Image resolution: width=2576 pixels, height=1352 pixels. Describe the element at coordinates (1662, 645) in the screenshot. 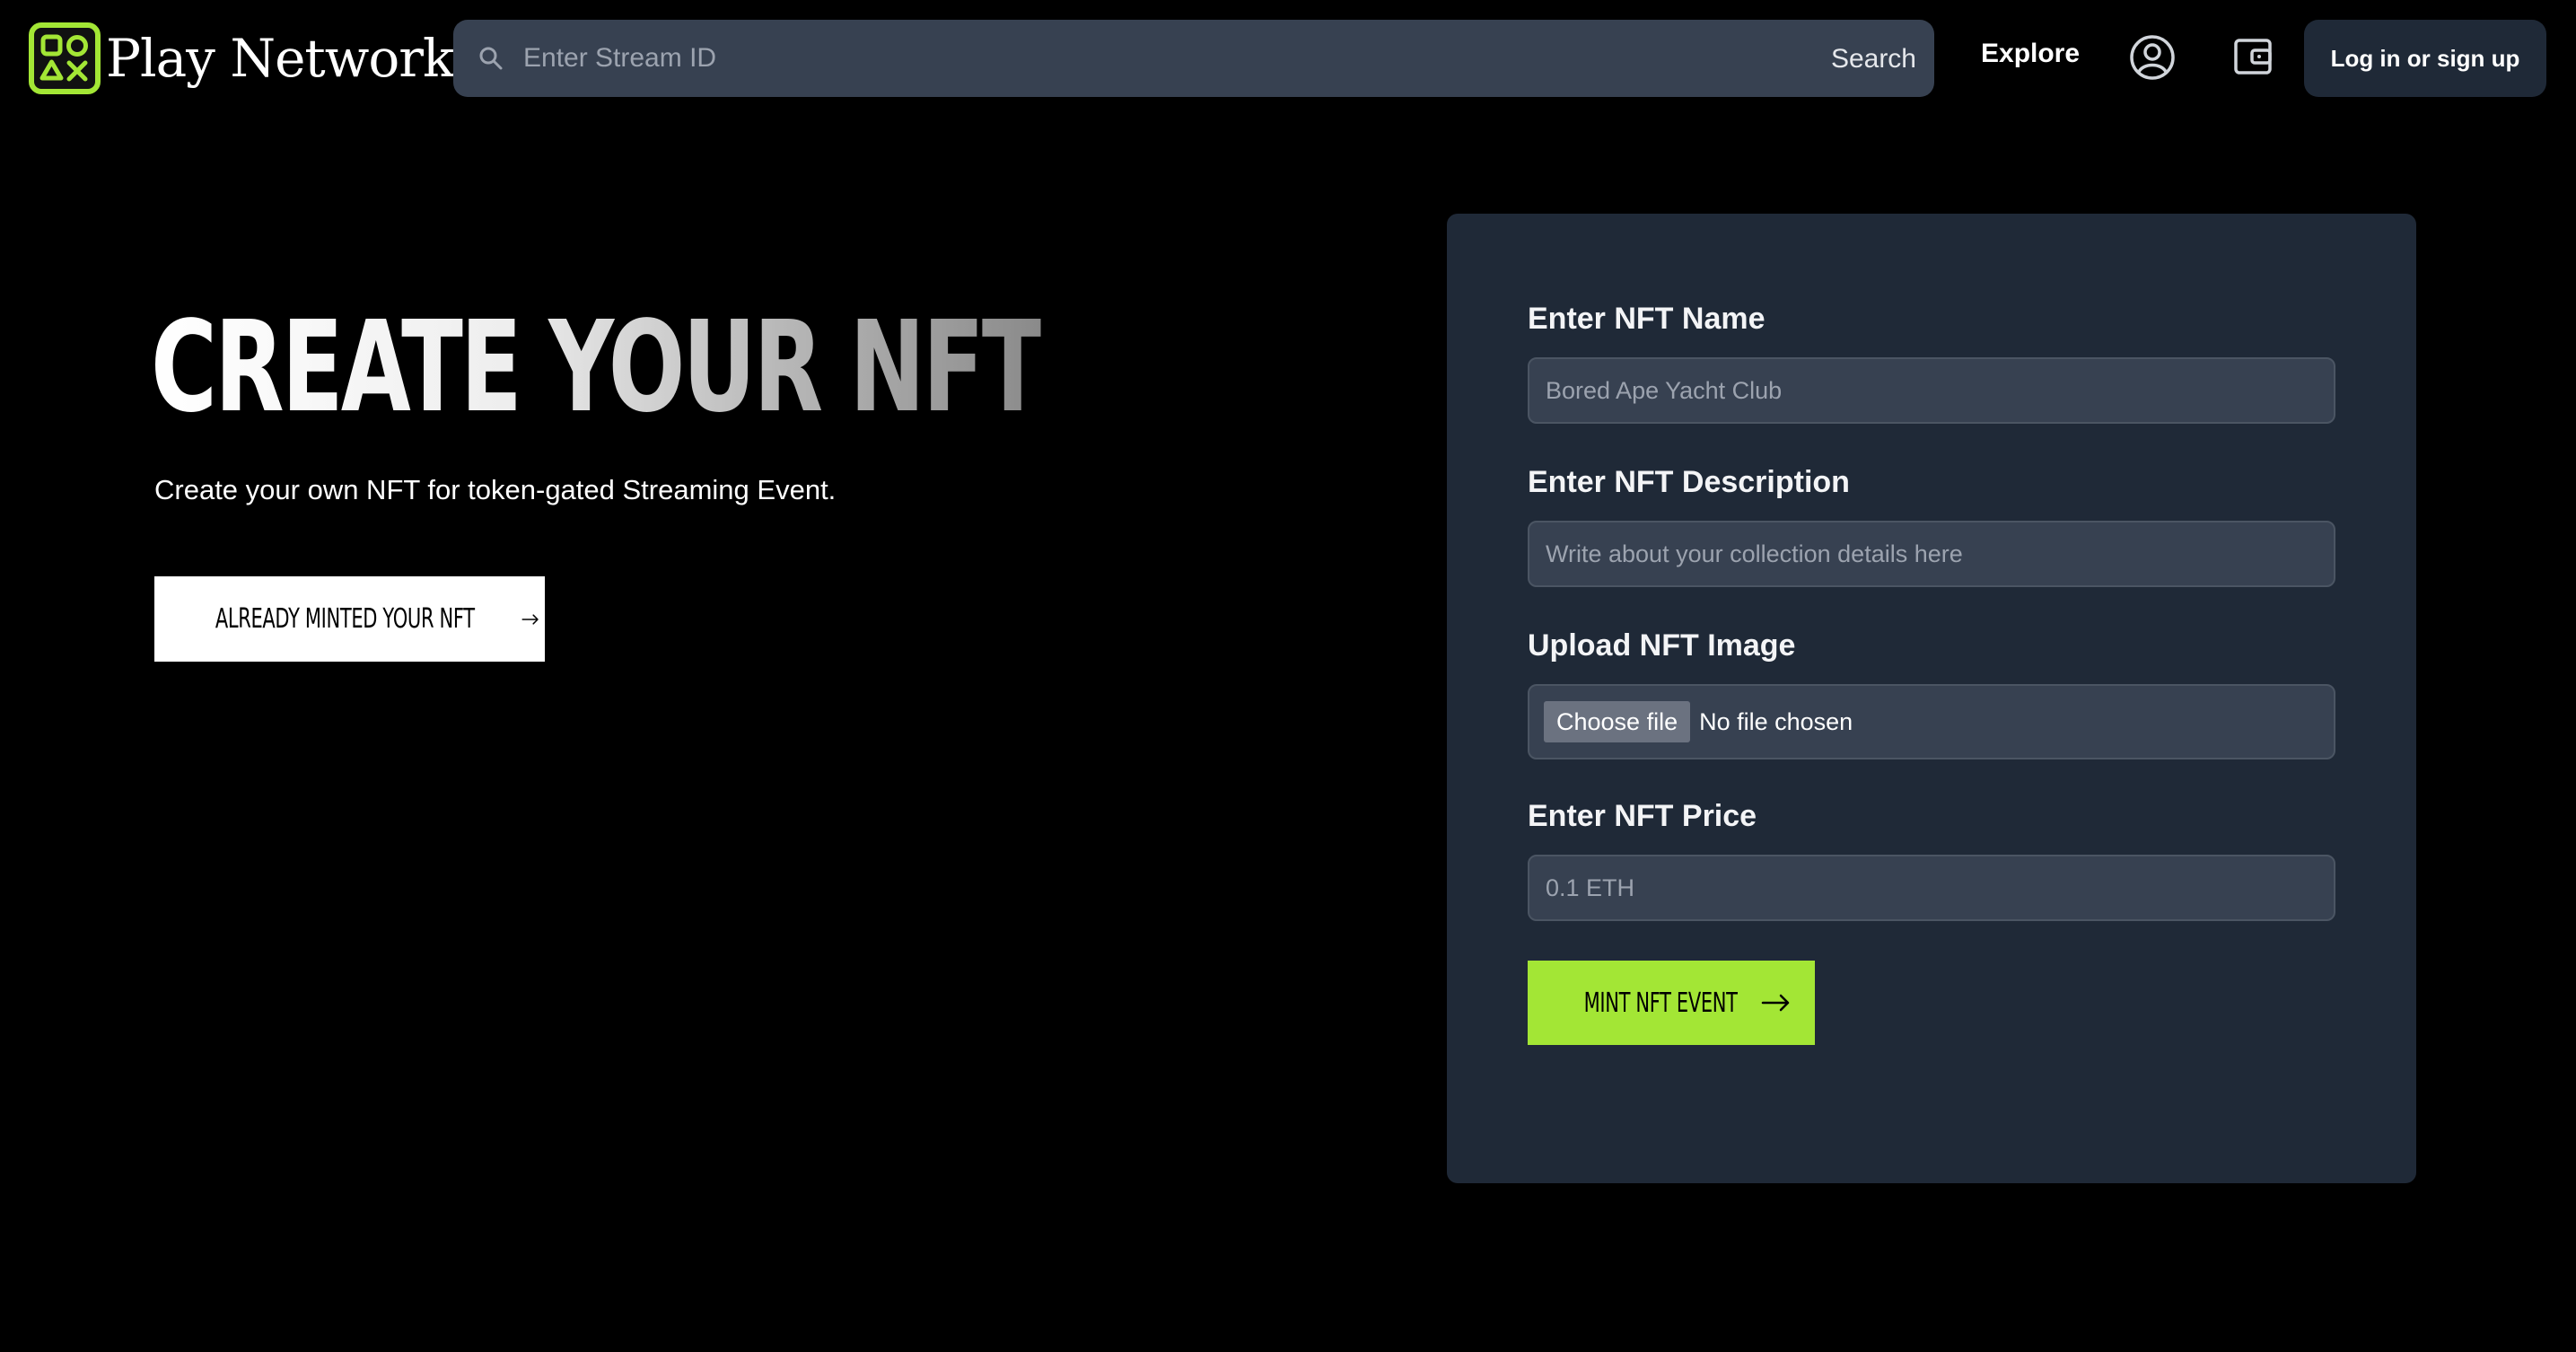

I see `nft-image-label: Upload NFT Image` at that location.